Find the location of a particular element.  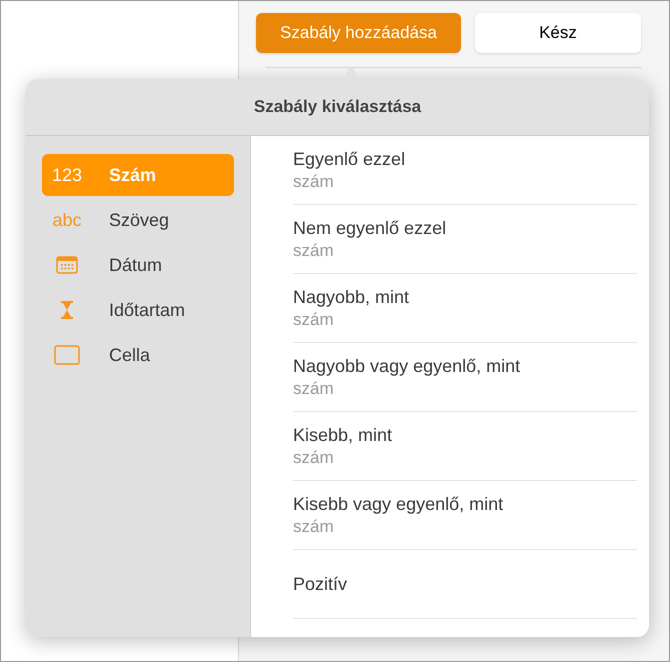

category-item: Dátum is located at coordinates (138, 265).